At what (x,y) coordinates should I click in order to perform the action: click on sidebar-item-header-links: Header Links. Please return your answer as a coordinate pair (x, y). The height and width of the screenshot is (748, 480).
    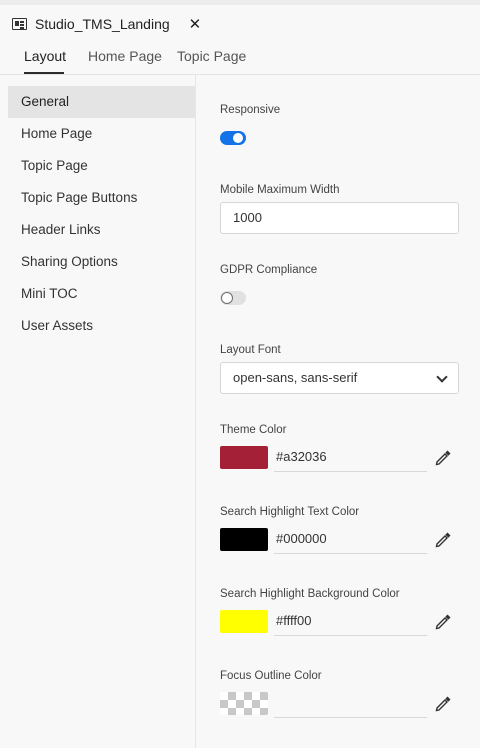
    Looking at the image, I should click on (101, 230).